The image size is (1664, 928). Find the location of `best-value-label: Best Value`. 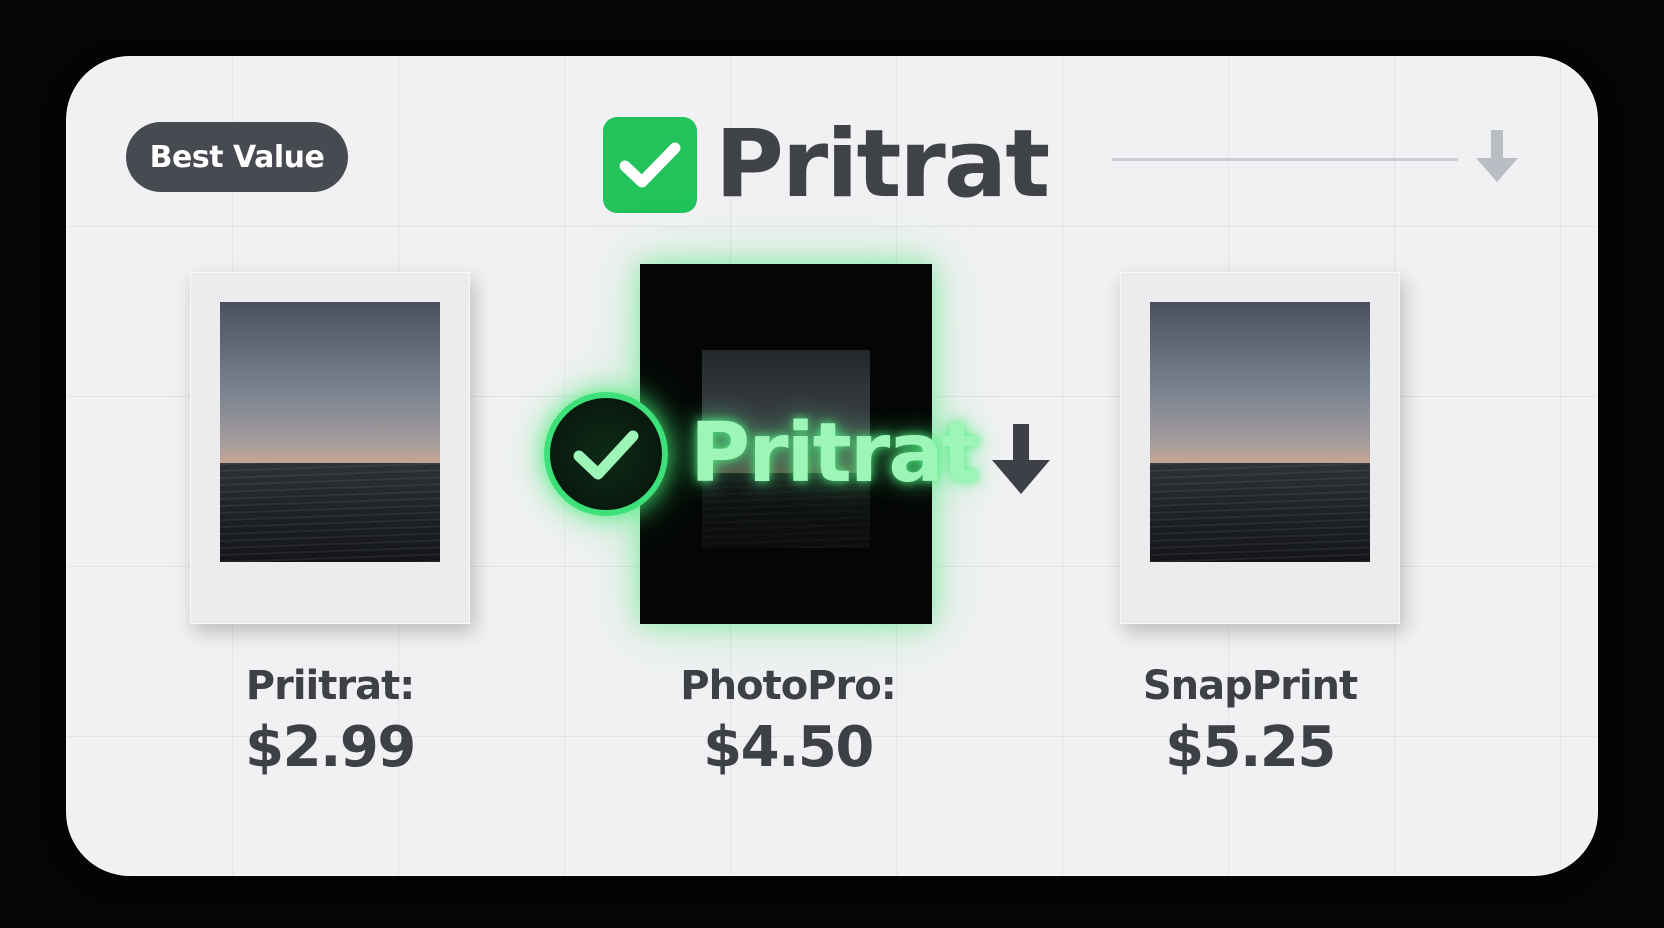

best-value-label: Best Value is located at coordinates (237, 157).